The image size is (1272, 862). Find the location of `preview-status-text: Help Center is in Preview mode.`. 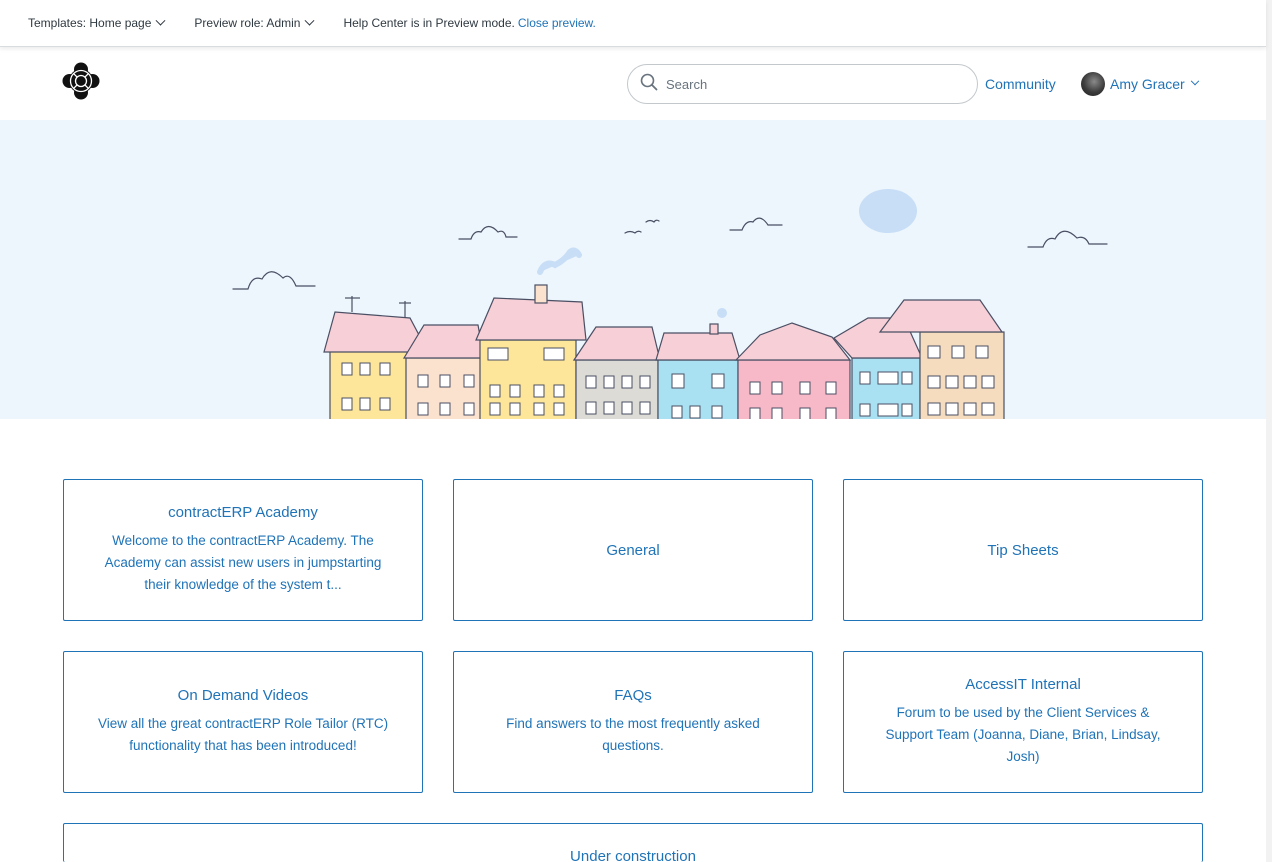

preview-status-text: Help Center is in Preview mode. is located at coordinates (429, 23).